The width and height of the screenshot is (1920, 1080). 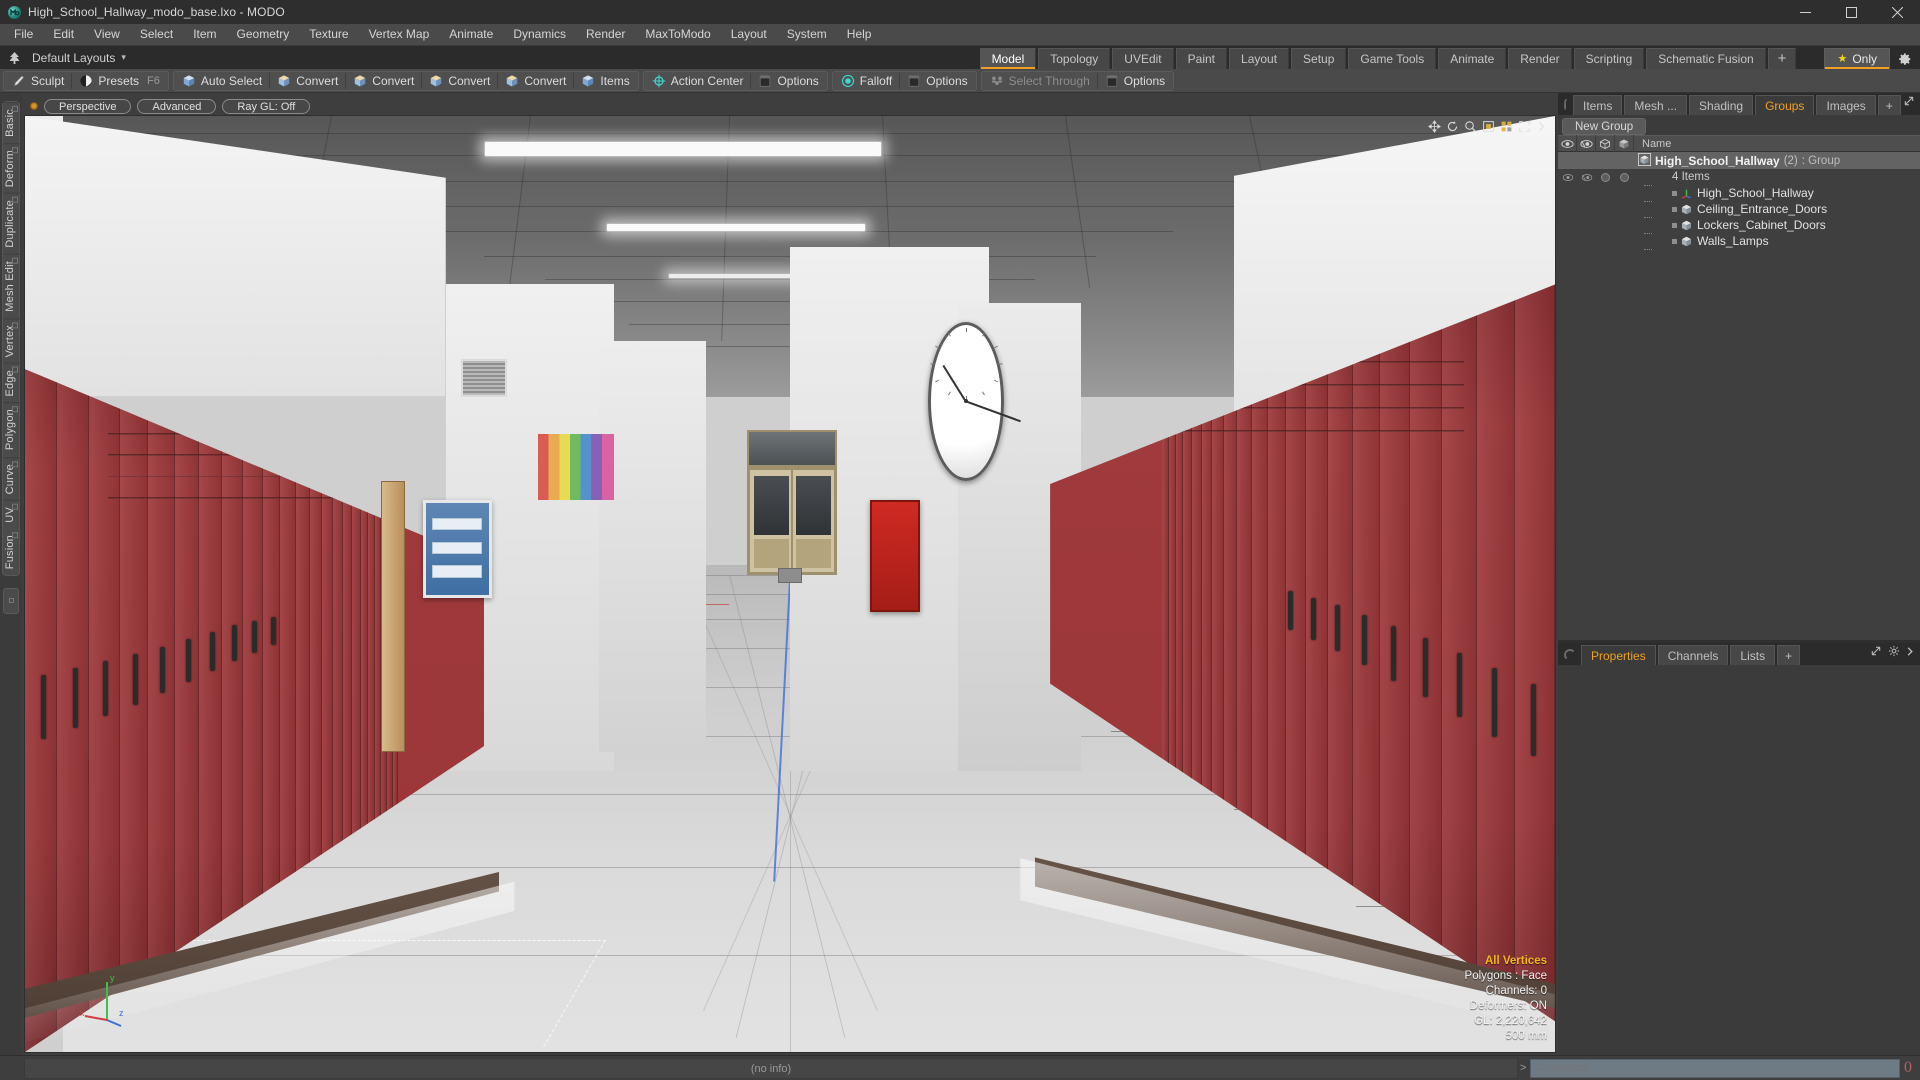 I want to click on menu-texture: Texture, so click(x=328, y=34).